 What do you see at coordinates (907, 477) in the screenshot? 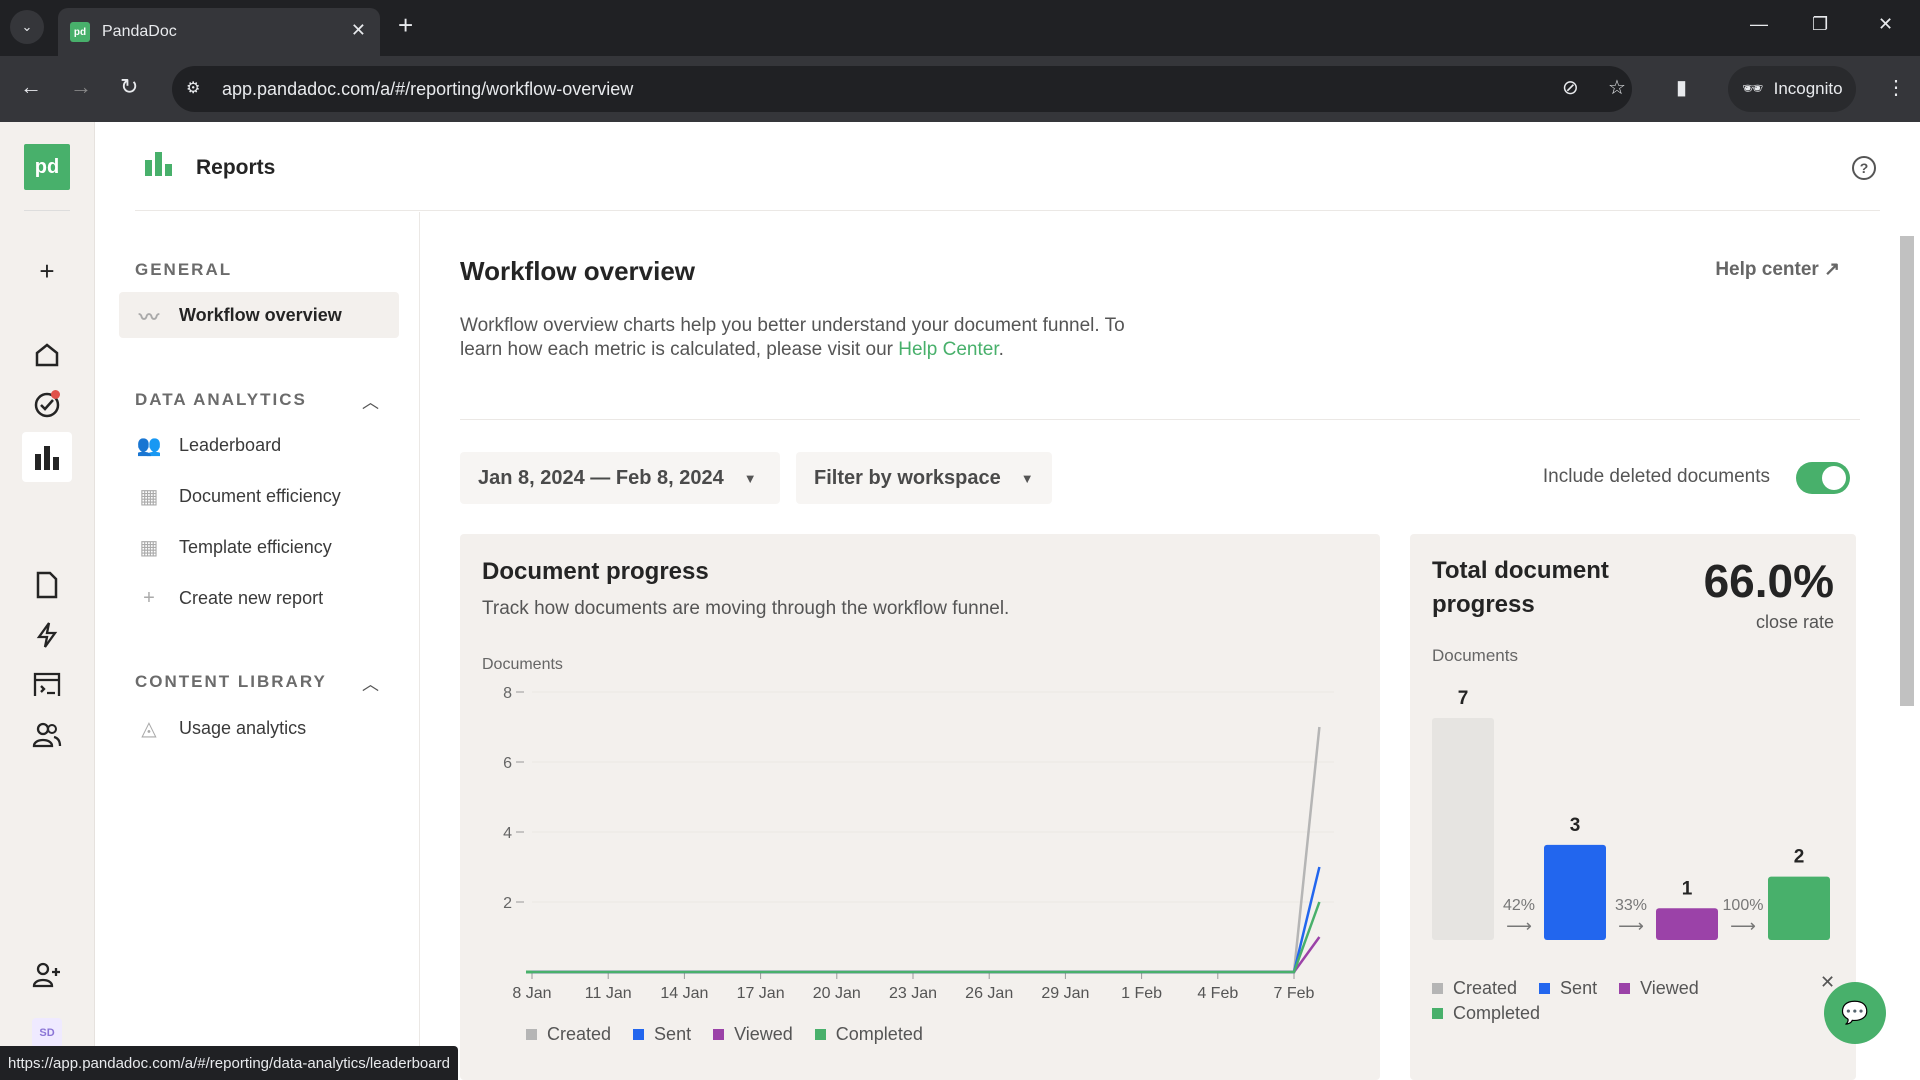
I see `workspace-filter-value: Filter by workspace` at bounding box center [907, 477].